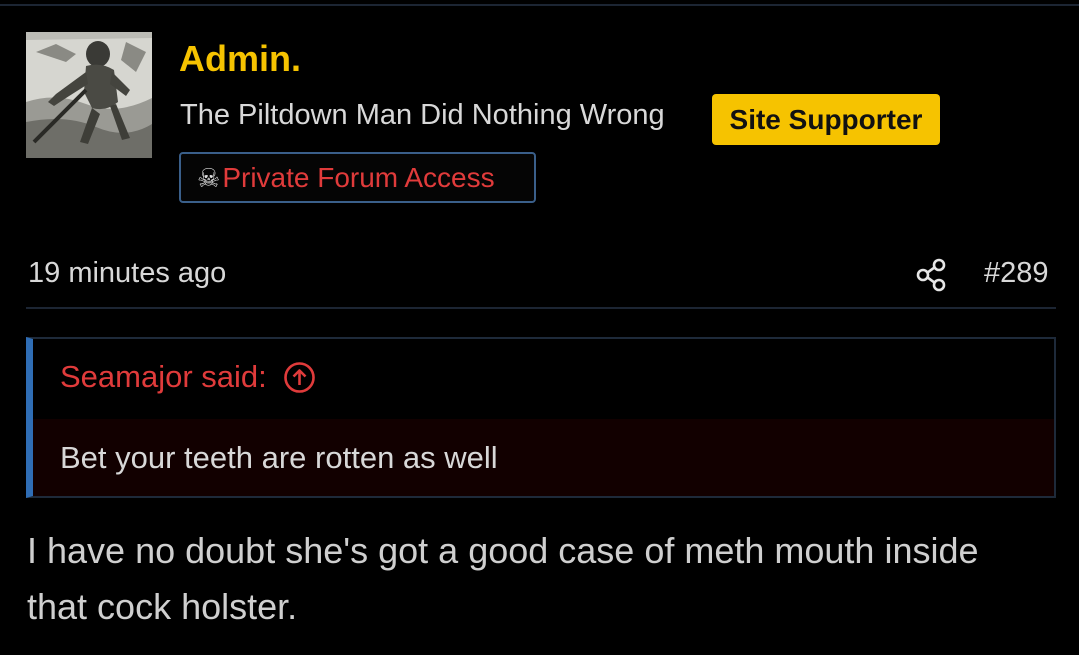 The width and height of the screenshot is (1079, 655). I want to click on skull-and-crossbones-icon: ☠, so click(209, 177).